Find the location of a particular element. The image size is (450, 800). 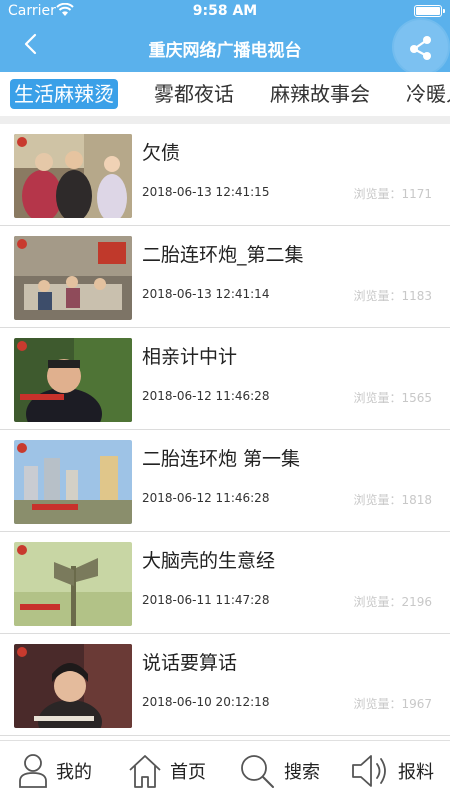

tabs-divider is located at coordinates (225, 120).